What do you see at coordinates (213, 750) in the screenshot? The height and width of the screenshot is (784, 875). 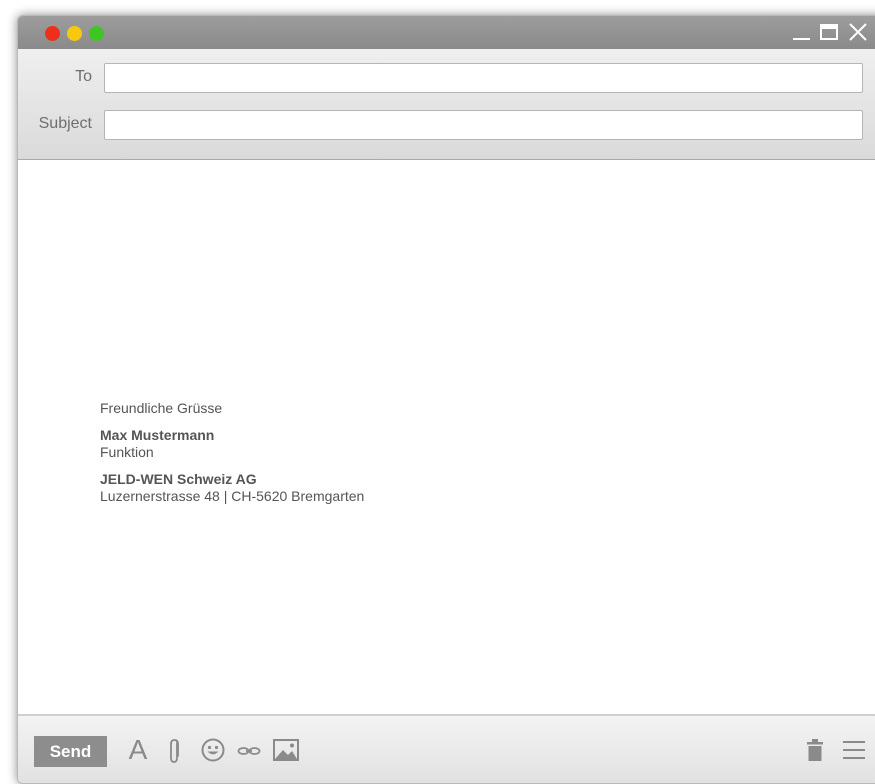 I see `emoji-icon` at bounding box center [213, 750].